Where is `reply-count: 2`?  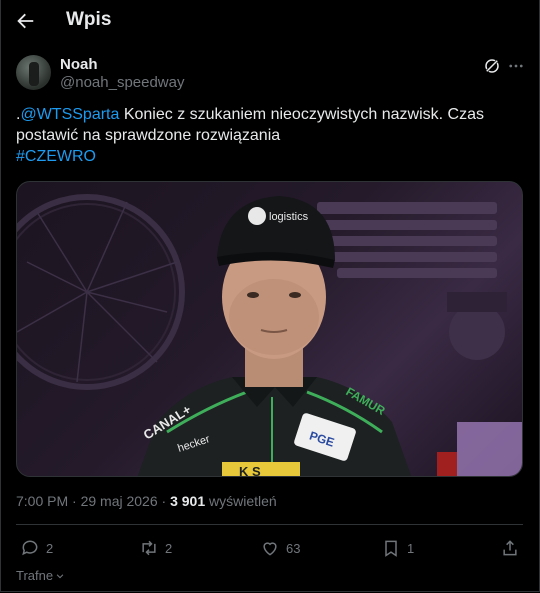
reply-count: 2 is located at coordinates (50, 548).